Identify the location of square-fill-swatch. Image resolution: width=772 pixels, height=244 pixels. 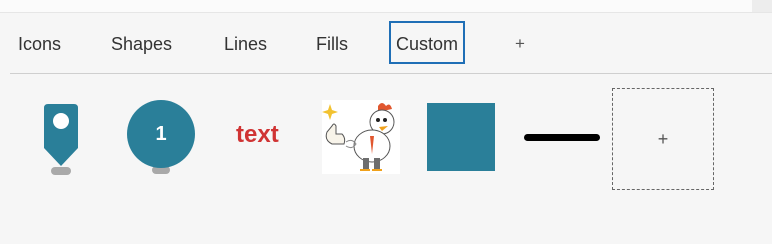
(461, 137).